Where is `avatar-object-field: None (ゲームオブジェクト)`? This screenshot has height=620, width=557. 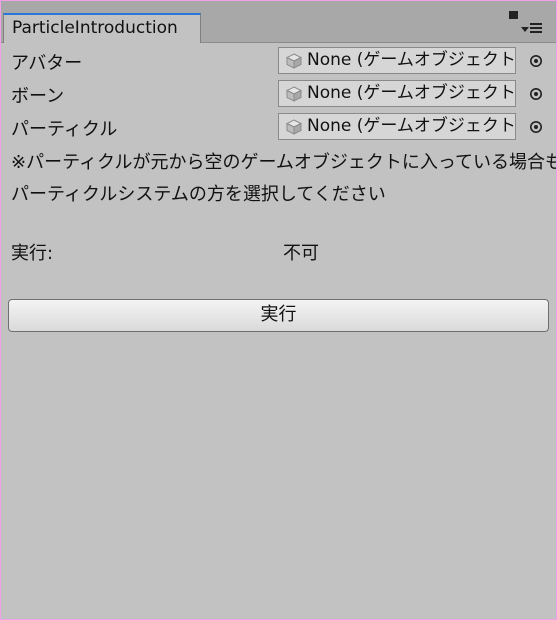 avatar-object-field: None (ゲームオブジェクト) is located at coordinates (397, 60).